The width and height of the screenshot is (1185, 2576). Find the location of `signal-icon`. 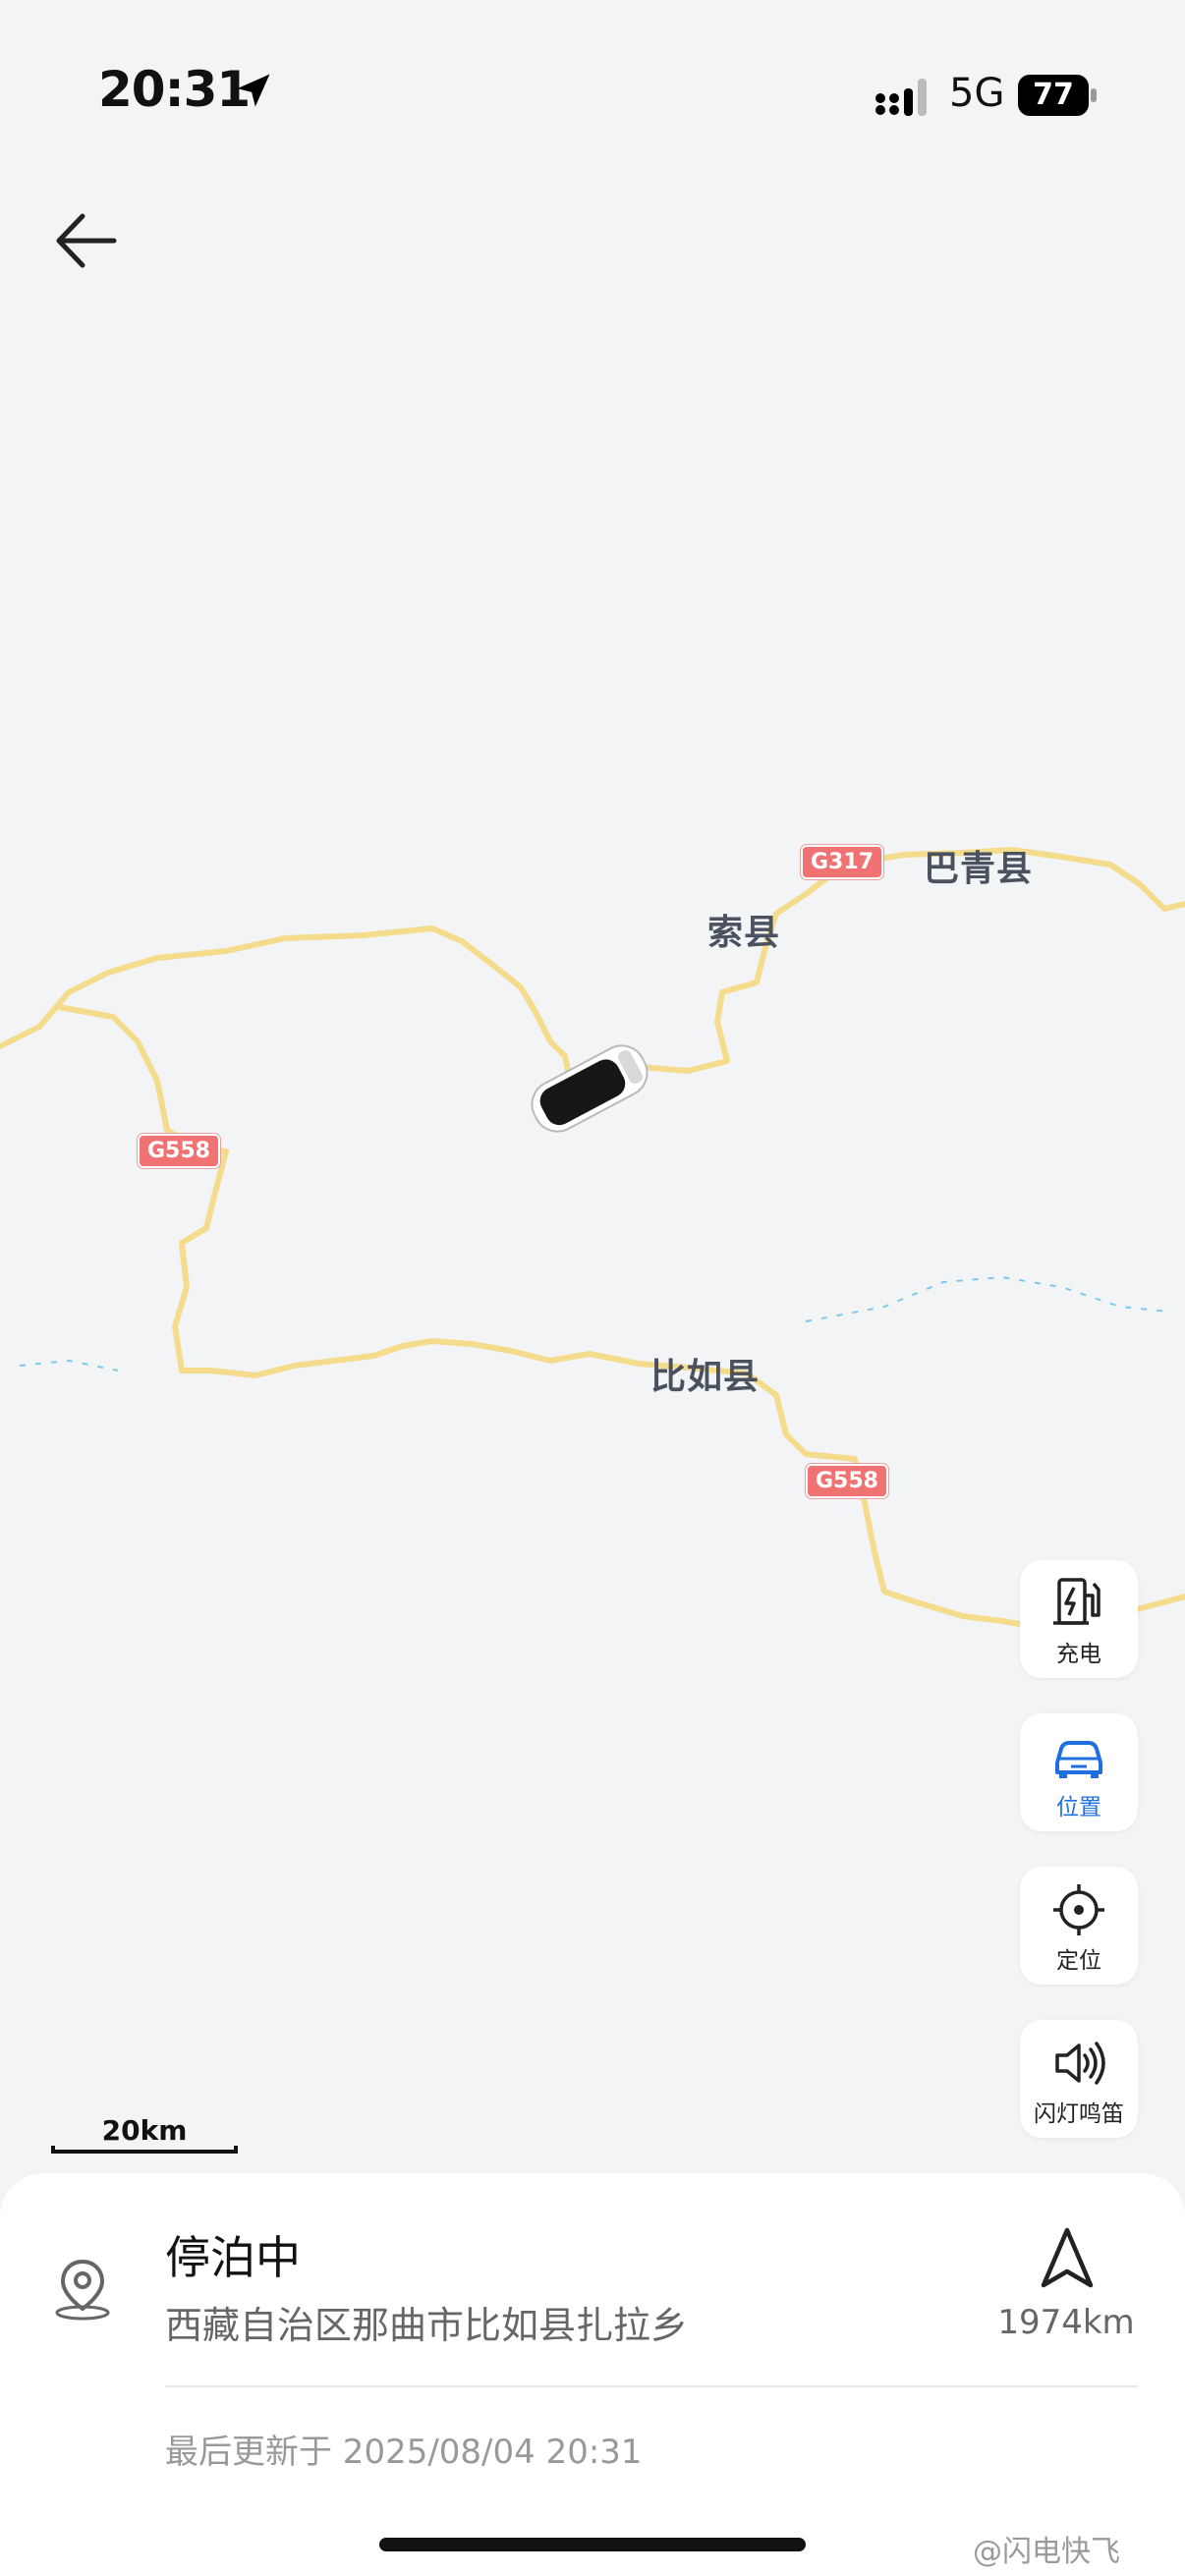

signal-icon is located at coordinates (901, 97).